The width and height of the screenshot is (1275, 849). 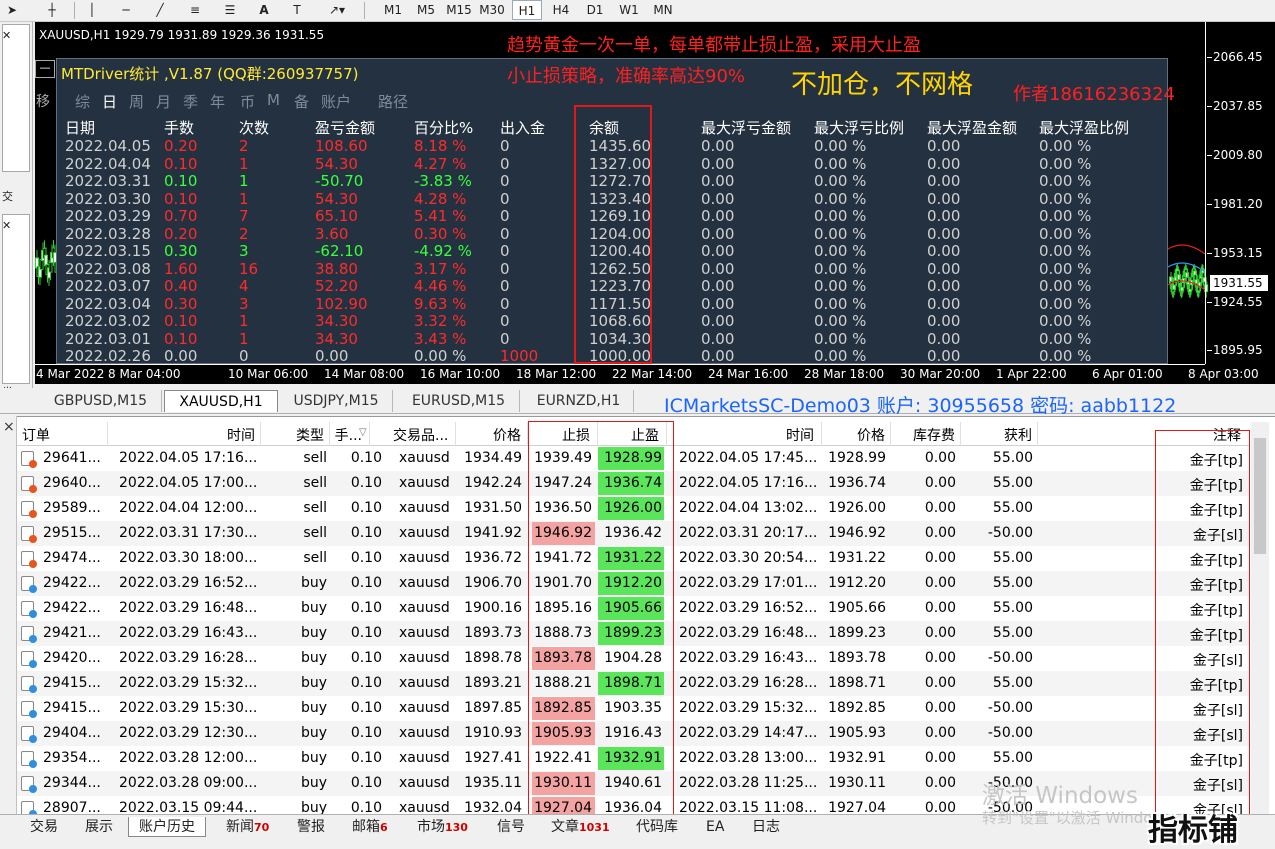 I want to click on stats-tab: 季, so click(x=190, y=101).